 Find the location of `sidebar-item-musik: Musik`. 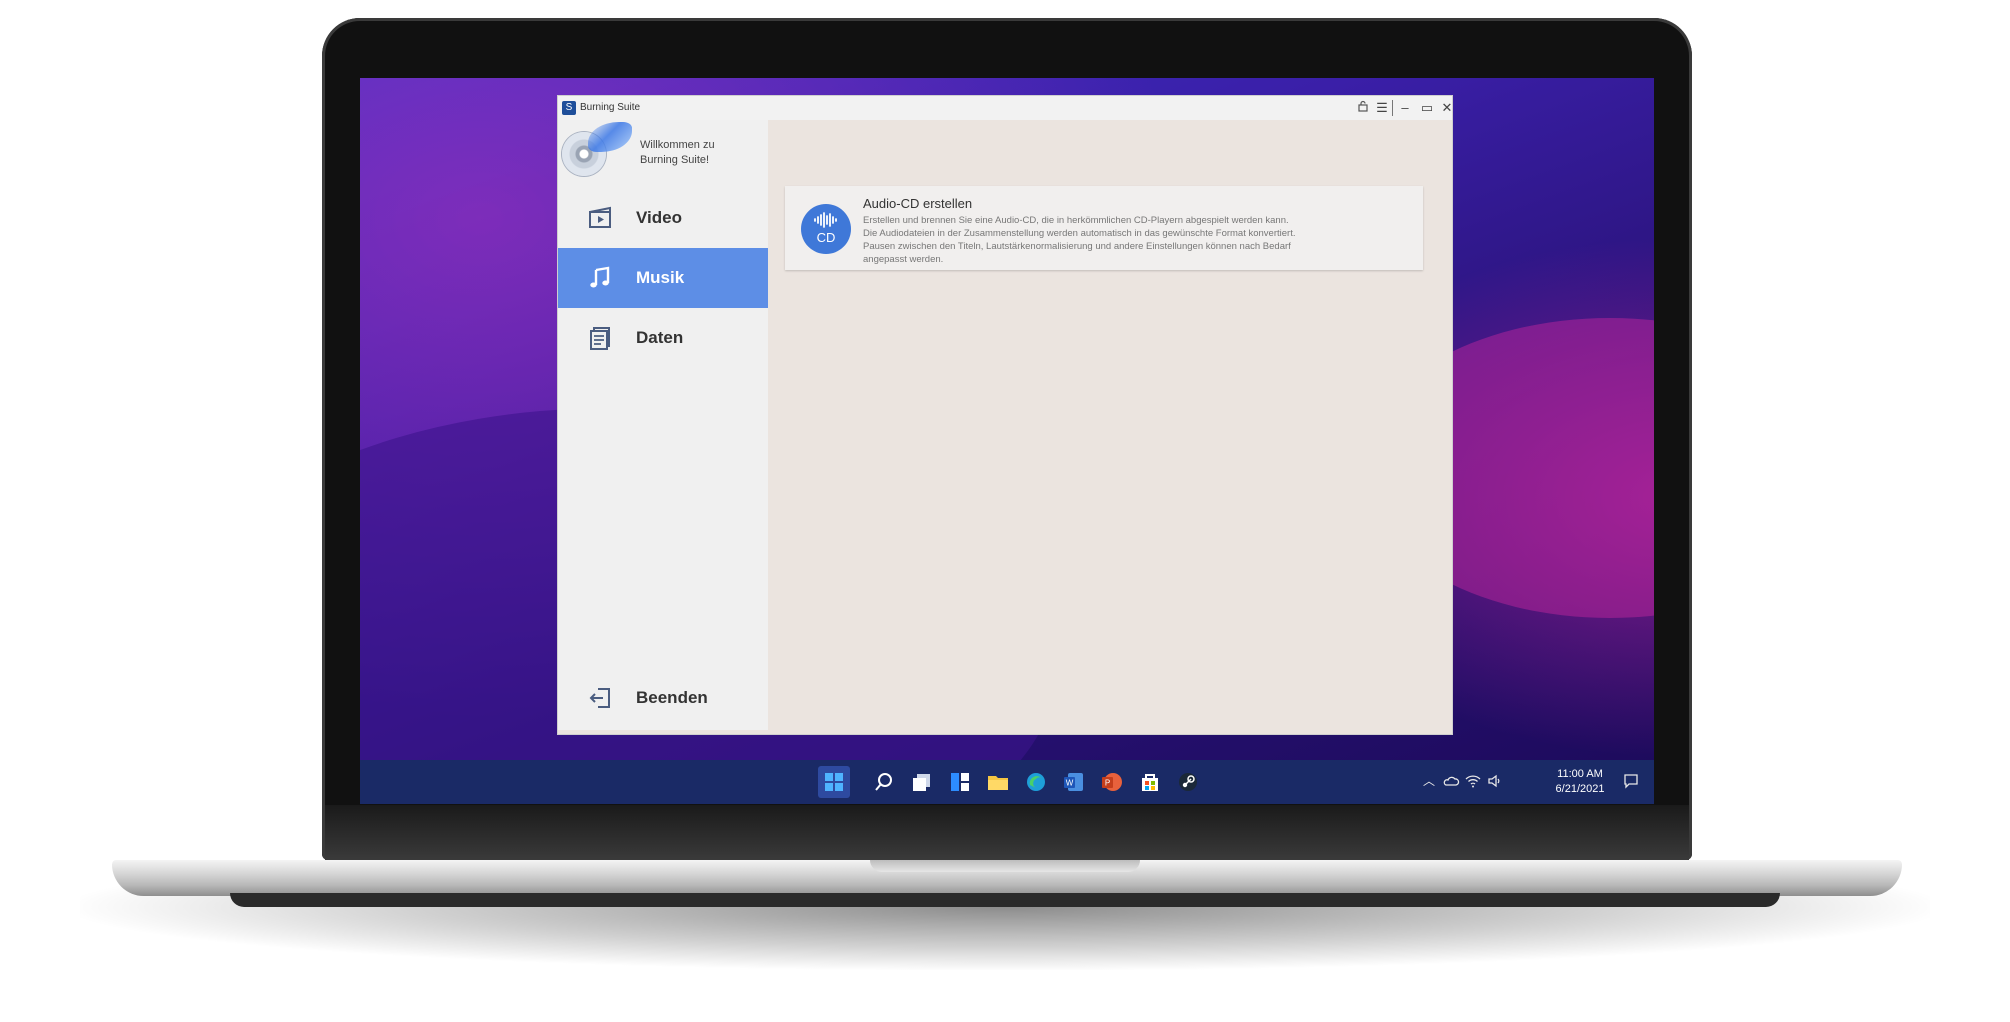

sidebar-item-musik: Musik is located at coordinates (663, 278).